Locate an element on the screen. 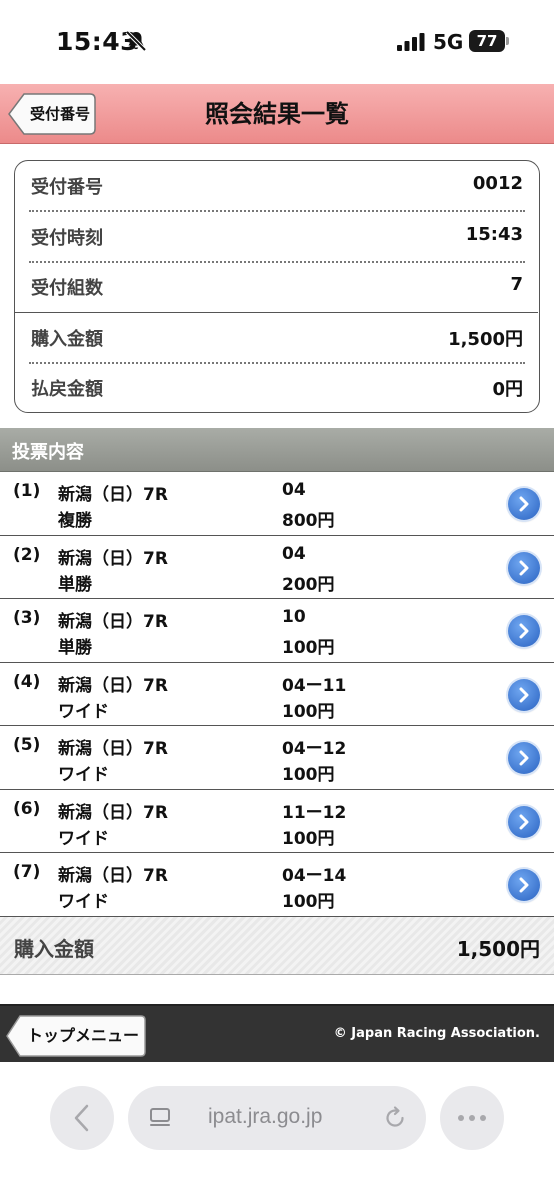  ticket-amount: 800円 is located at coordinates (308, 521).